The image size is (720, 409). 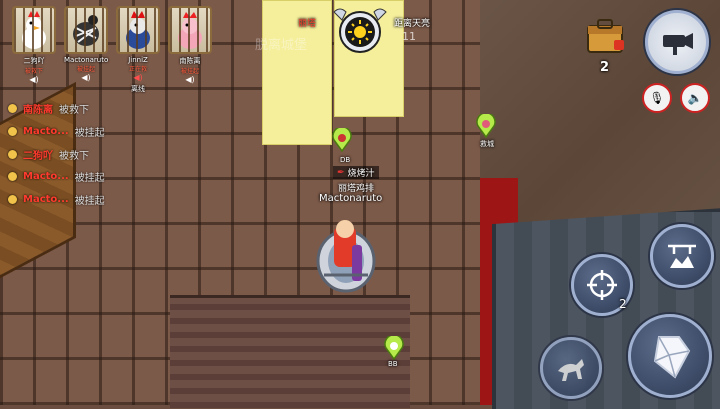 I want to click on player-name: Mactonaruto, so click(x=86, y=60).